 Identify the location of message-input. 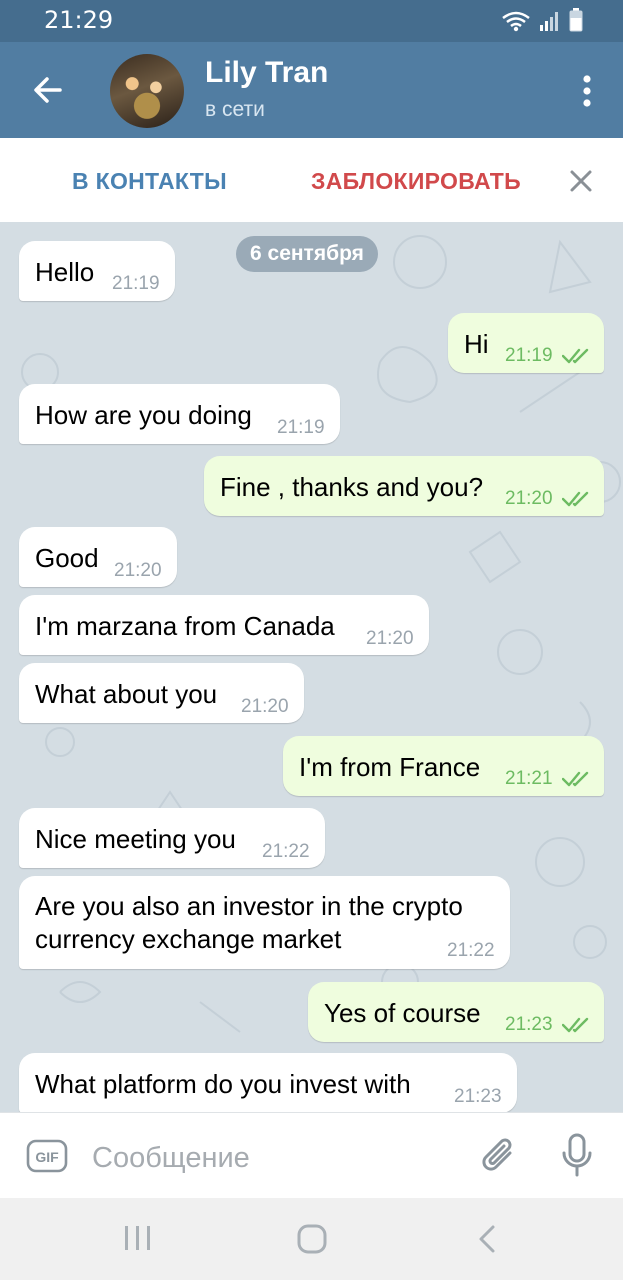
(272, 1158).